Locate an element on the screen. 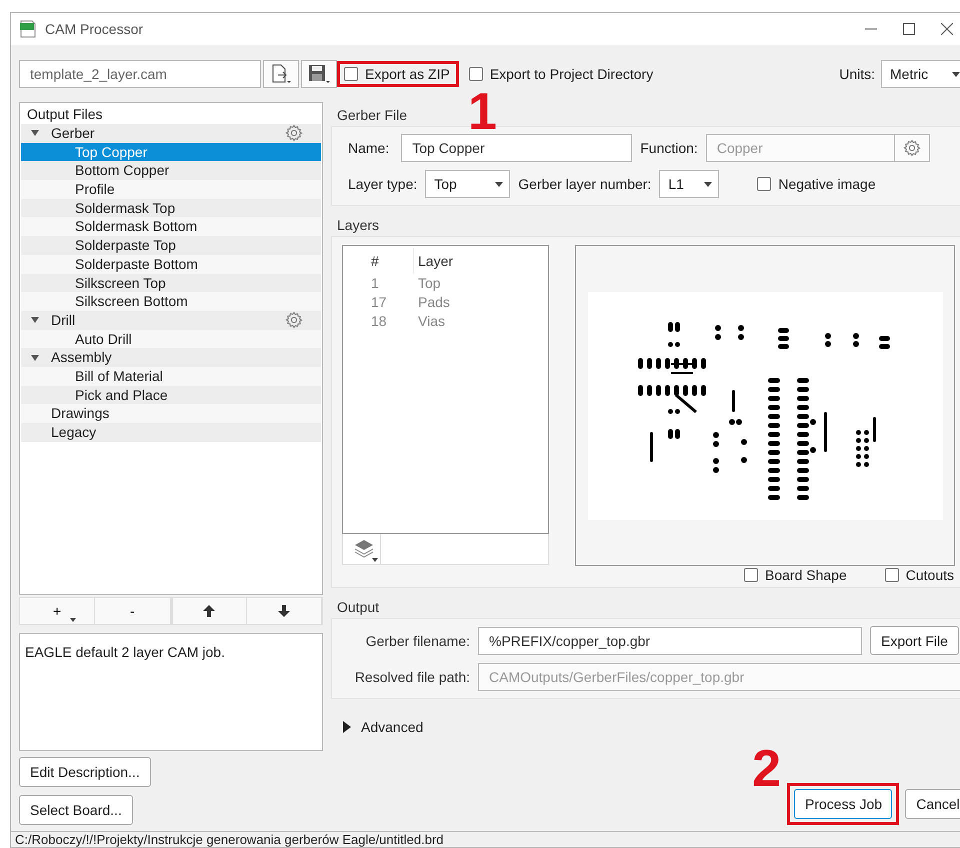  tree-item: Bill of Material is located at coordinates (171, 376).